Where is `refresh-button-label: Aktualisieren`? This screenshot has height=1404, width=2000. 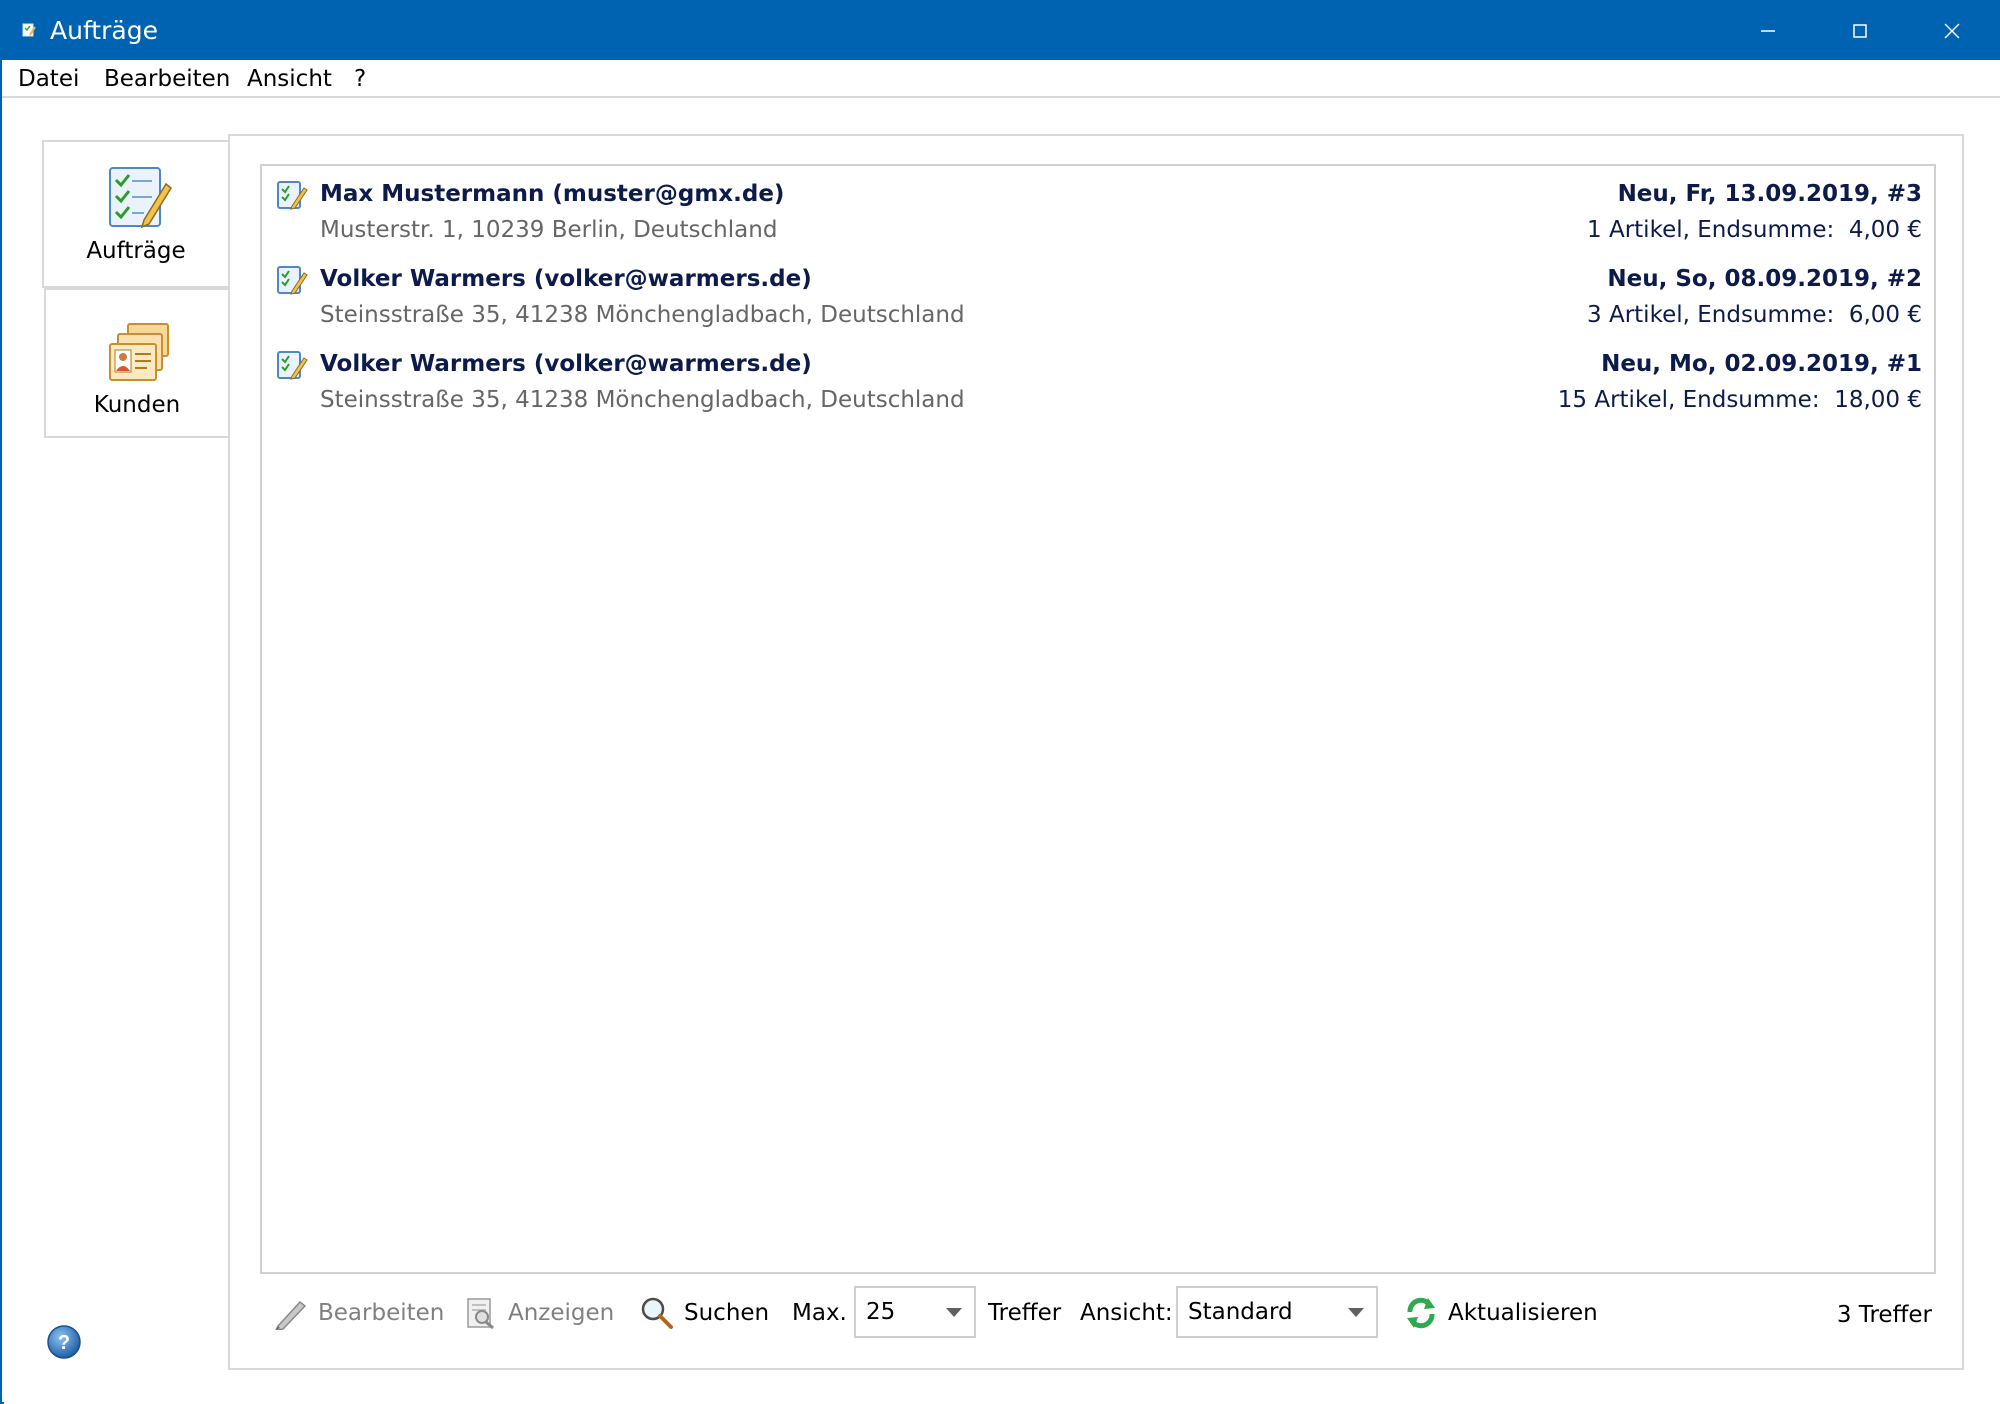 refresh-button-label: Aktualisieren is located at coordinates (1523, 1313).